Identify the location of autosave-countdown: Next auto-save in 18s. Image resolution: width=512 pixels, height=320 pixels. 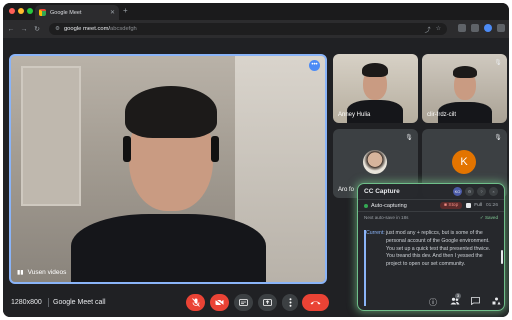
(386, 217).